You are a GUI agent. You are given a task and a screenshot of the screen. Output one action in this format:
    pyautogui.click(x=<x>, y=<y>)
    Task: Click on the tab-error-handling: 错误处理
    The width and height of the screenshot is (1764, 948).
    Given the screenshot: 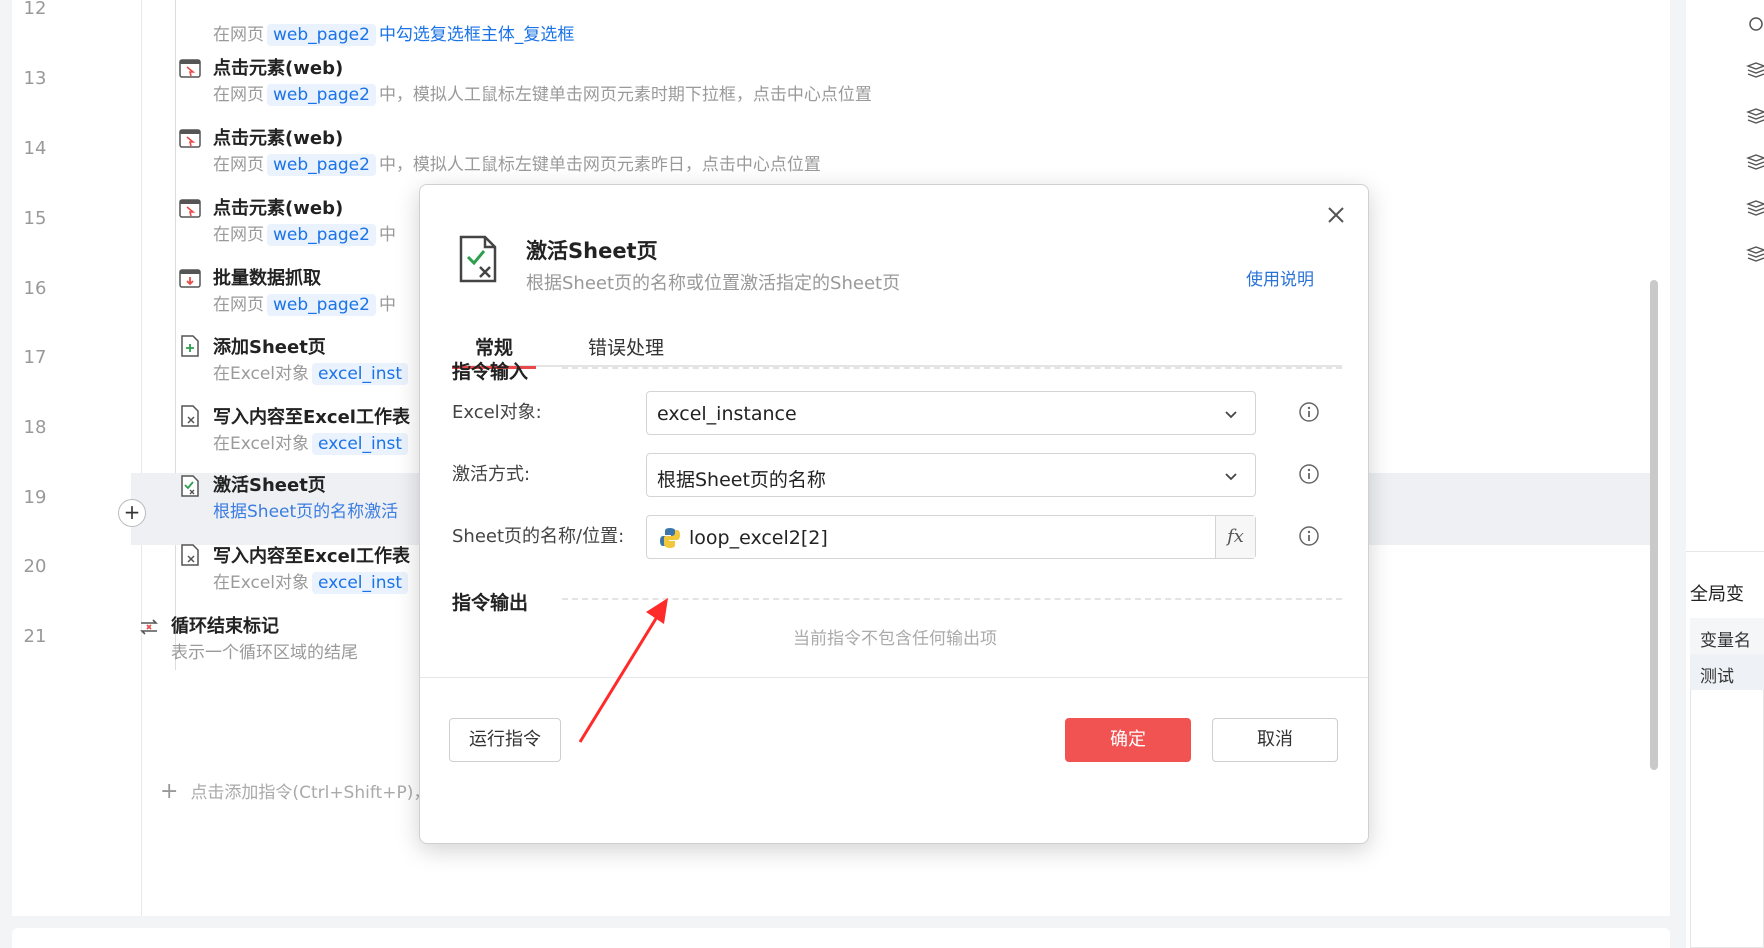 What is the action you would take?
    pyautogui.click(x=626, y=346)
    